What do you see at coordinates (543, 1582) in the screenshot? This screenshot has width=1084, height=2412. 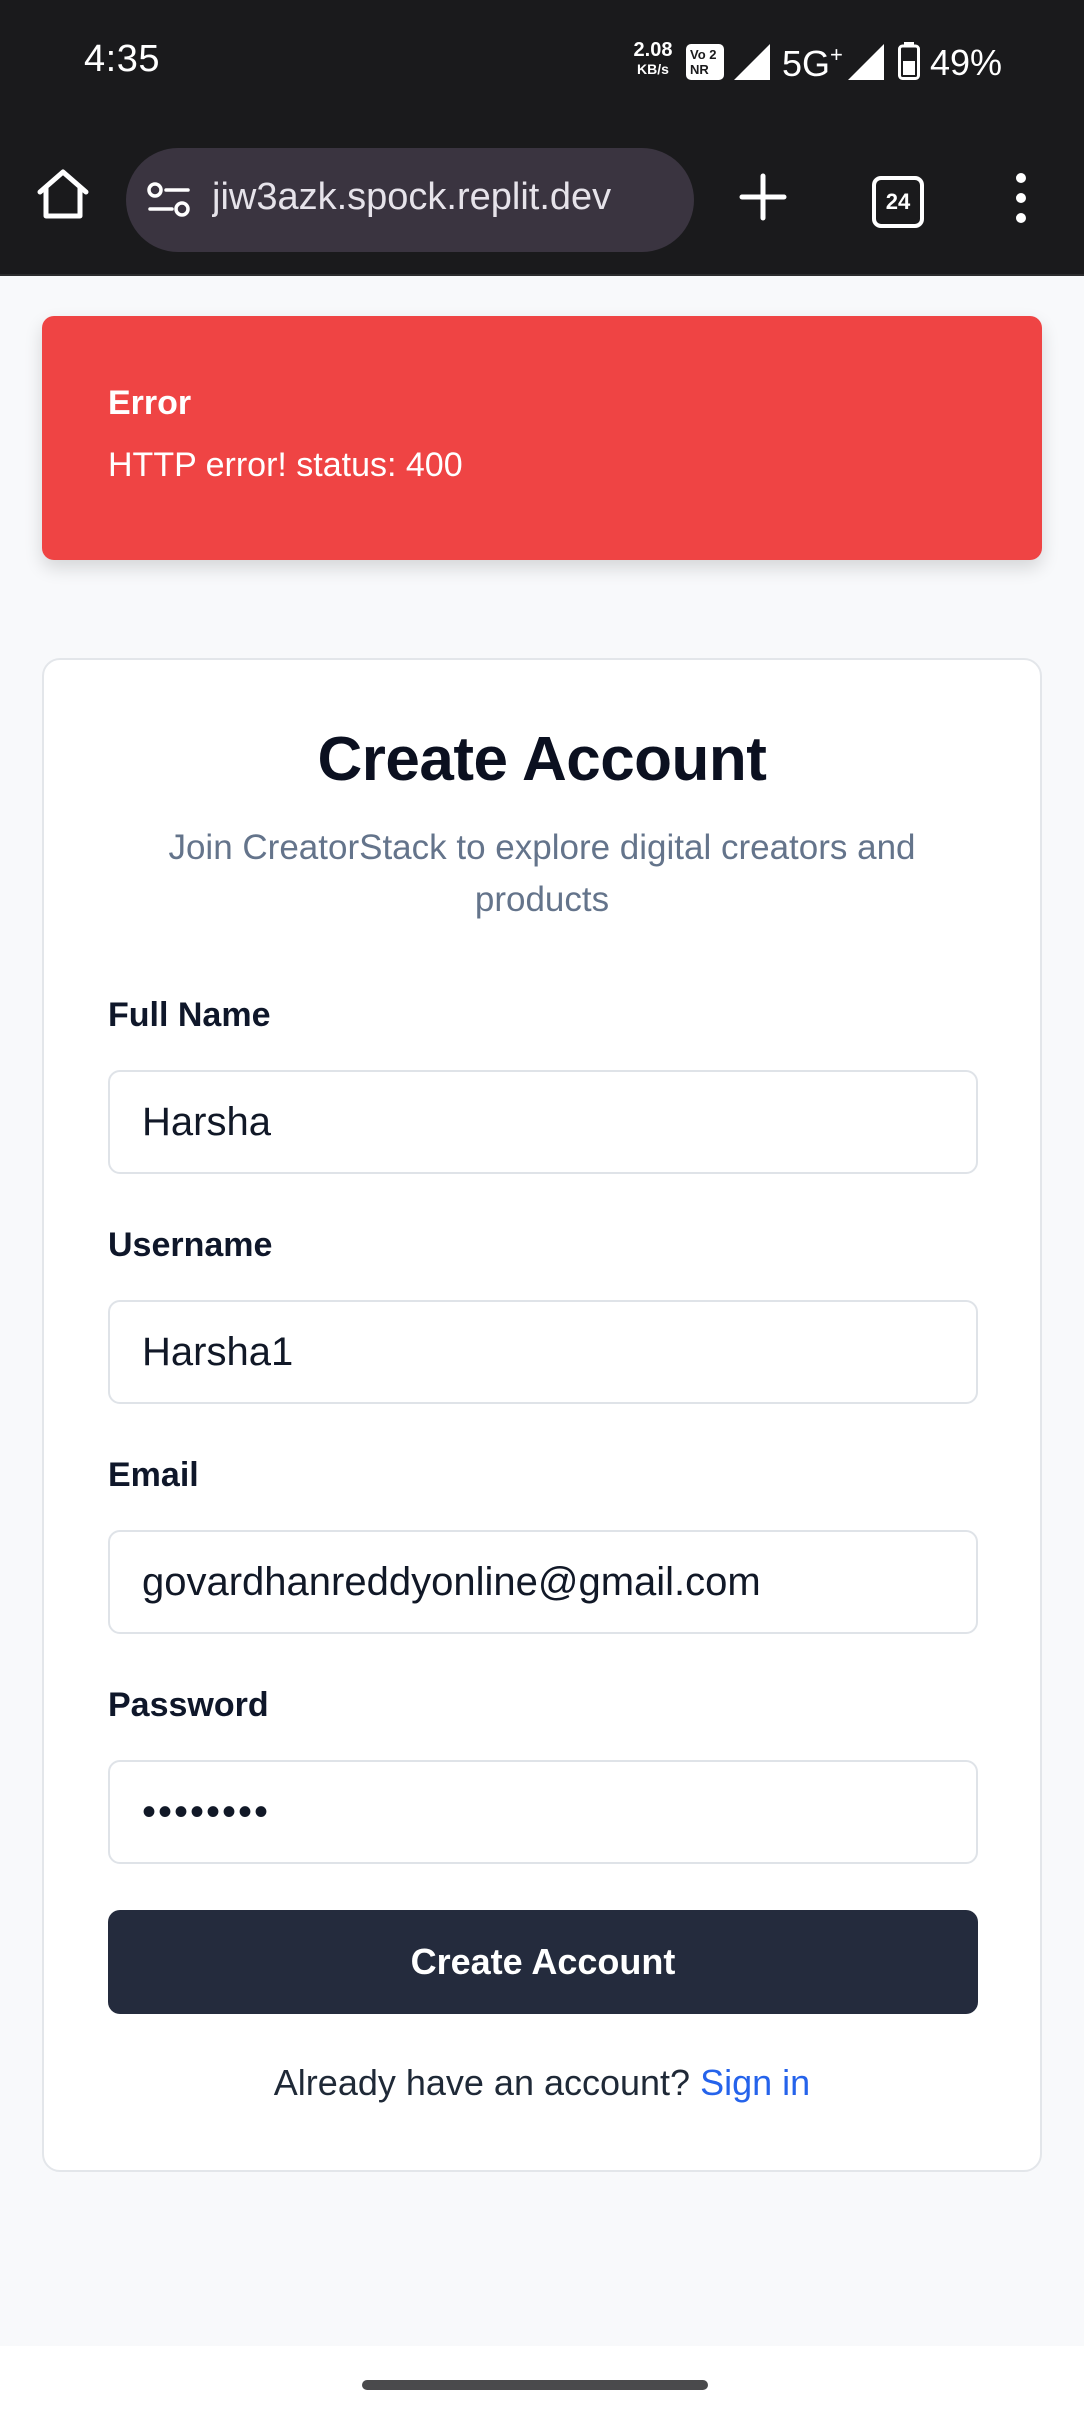 I see `email-input` at bounding box center [543, 1582].